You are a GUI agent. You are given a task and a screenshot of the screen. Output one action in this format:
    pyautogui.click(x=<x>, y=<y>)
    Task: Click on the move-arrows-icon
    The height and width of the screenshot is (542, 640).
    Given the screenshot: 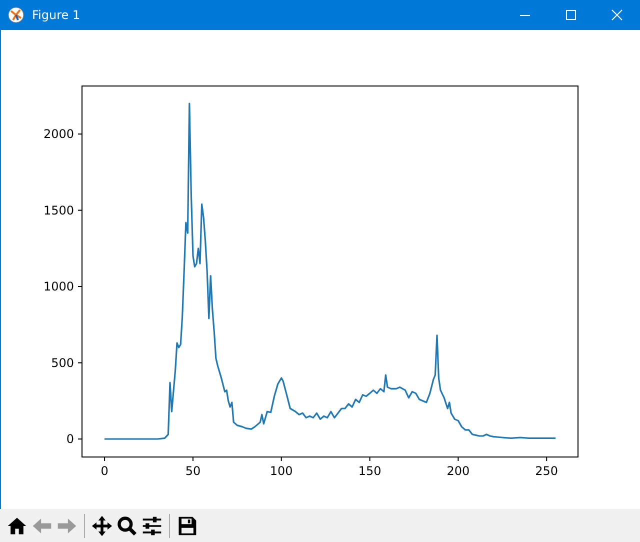 What is the action you would take?
    pyautogui.click(x=102, y=525)
    